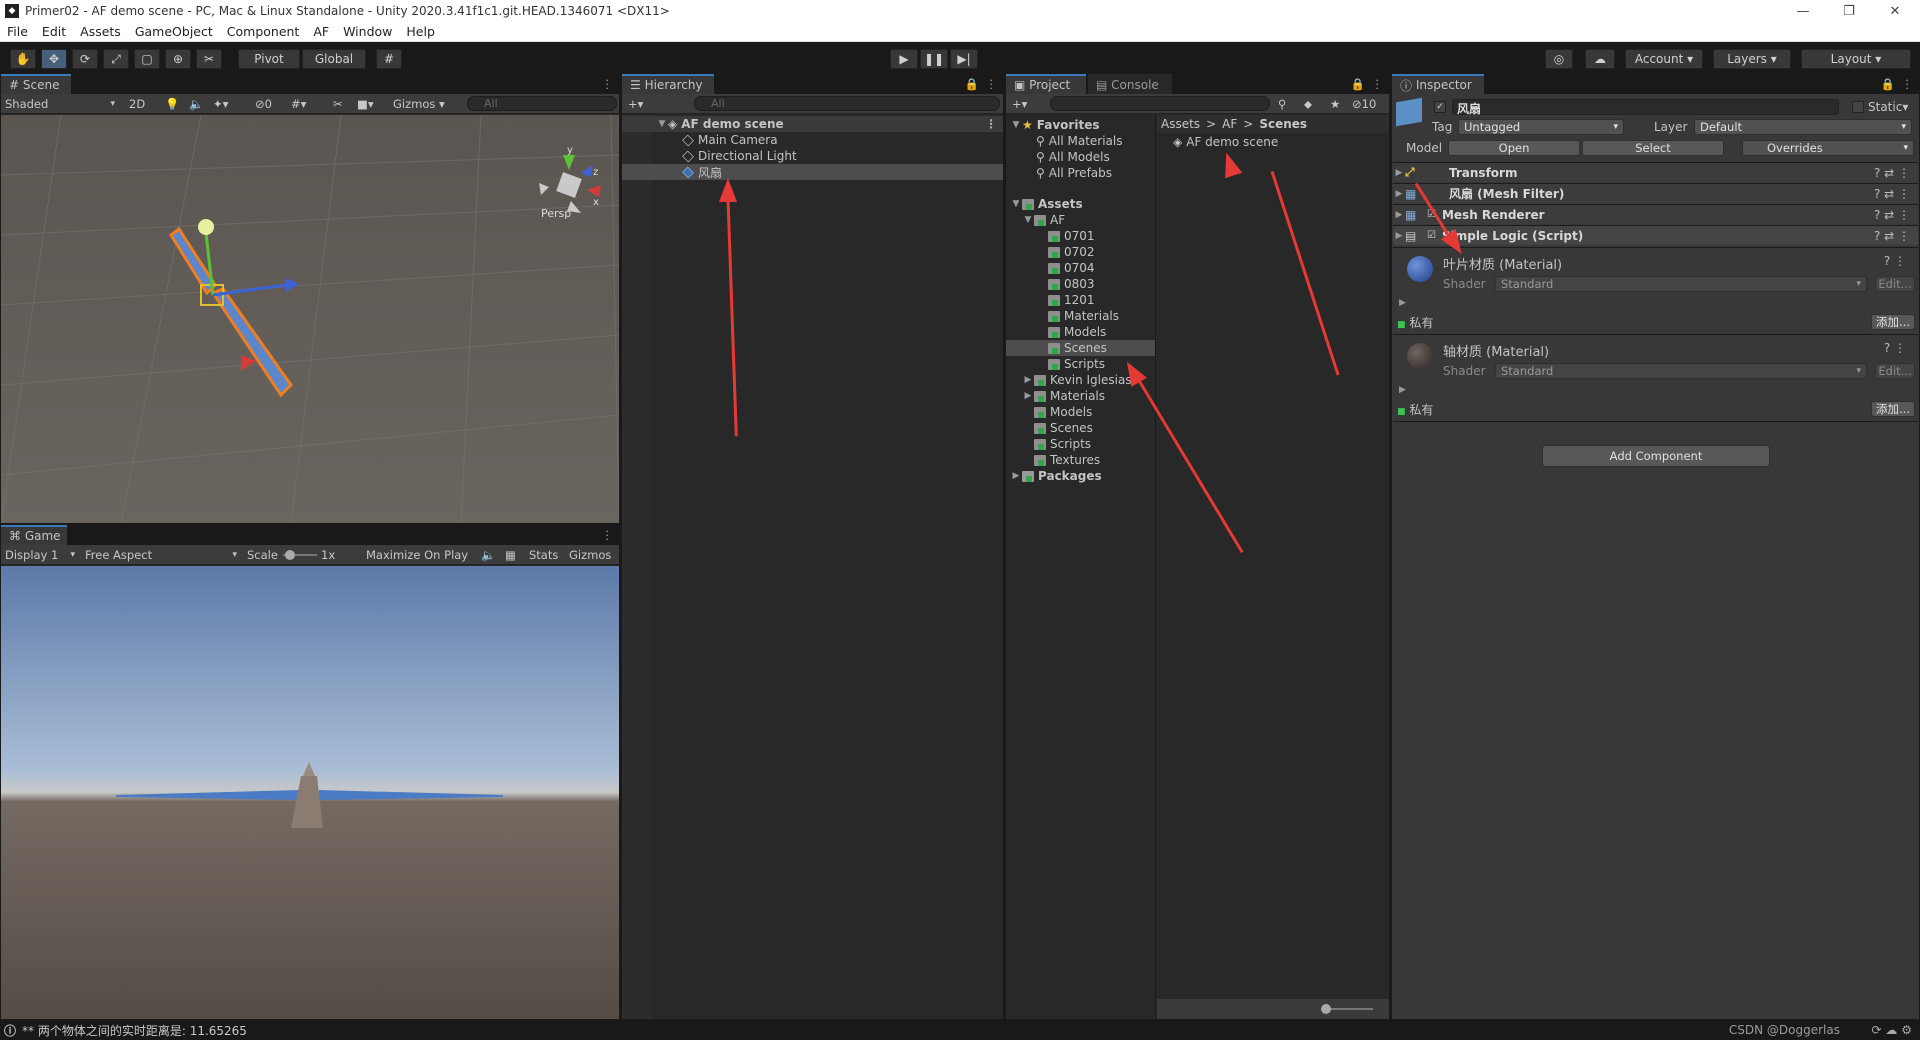  What do you see at coordinates (1080, 428) in the screenshot?
I see `folder-row: Scenes` at bounding box center [1080, 428].